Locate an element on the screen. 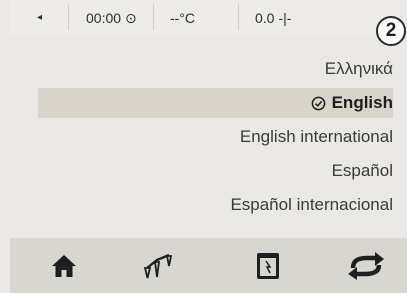  temperature-readout: --°C is located at coordinates (183, 18).